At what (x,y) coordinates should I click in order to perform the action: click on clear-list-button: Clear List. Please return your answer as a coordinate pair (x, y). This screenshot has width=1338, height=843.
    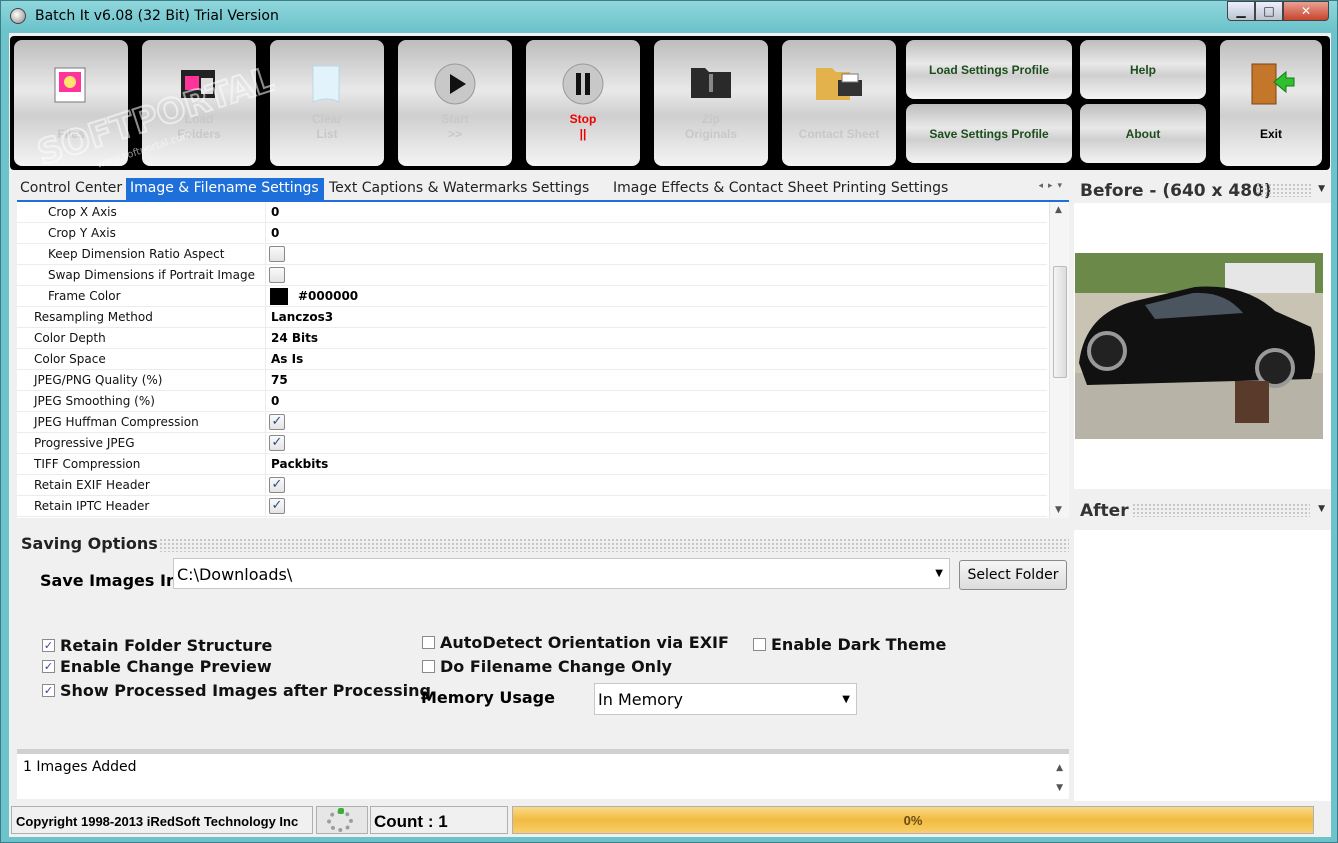
    Looking at the image, I should click on (327, 103).